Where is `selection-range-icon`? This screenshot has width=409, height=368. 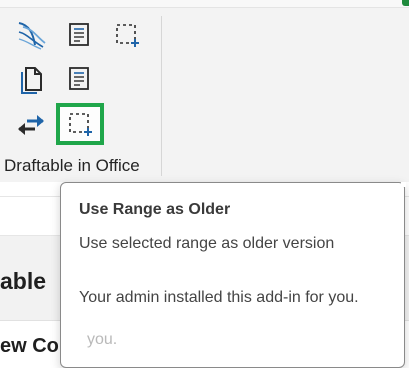
selection-range-icon is located at coordinates (127, 35).